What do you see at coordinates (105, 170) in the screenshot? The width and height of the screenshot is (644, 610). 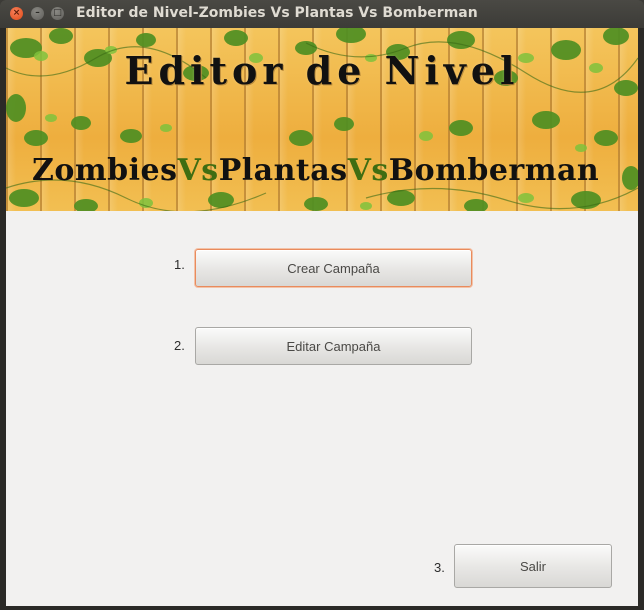 I see `subtitle-zombies: Zombies` at bounding box center [105, 170].